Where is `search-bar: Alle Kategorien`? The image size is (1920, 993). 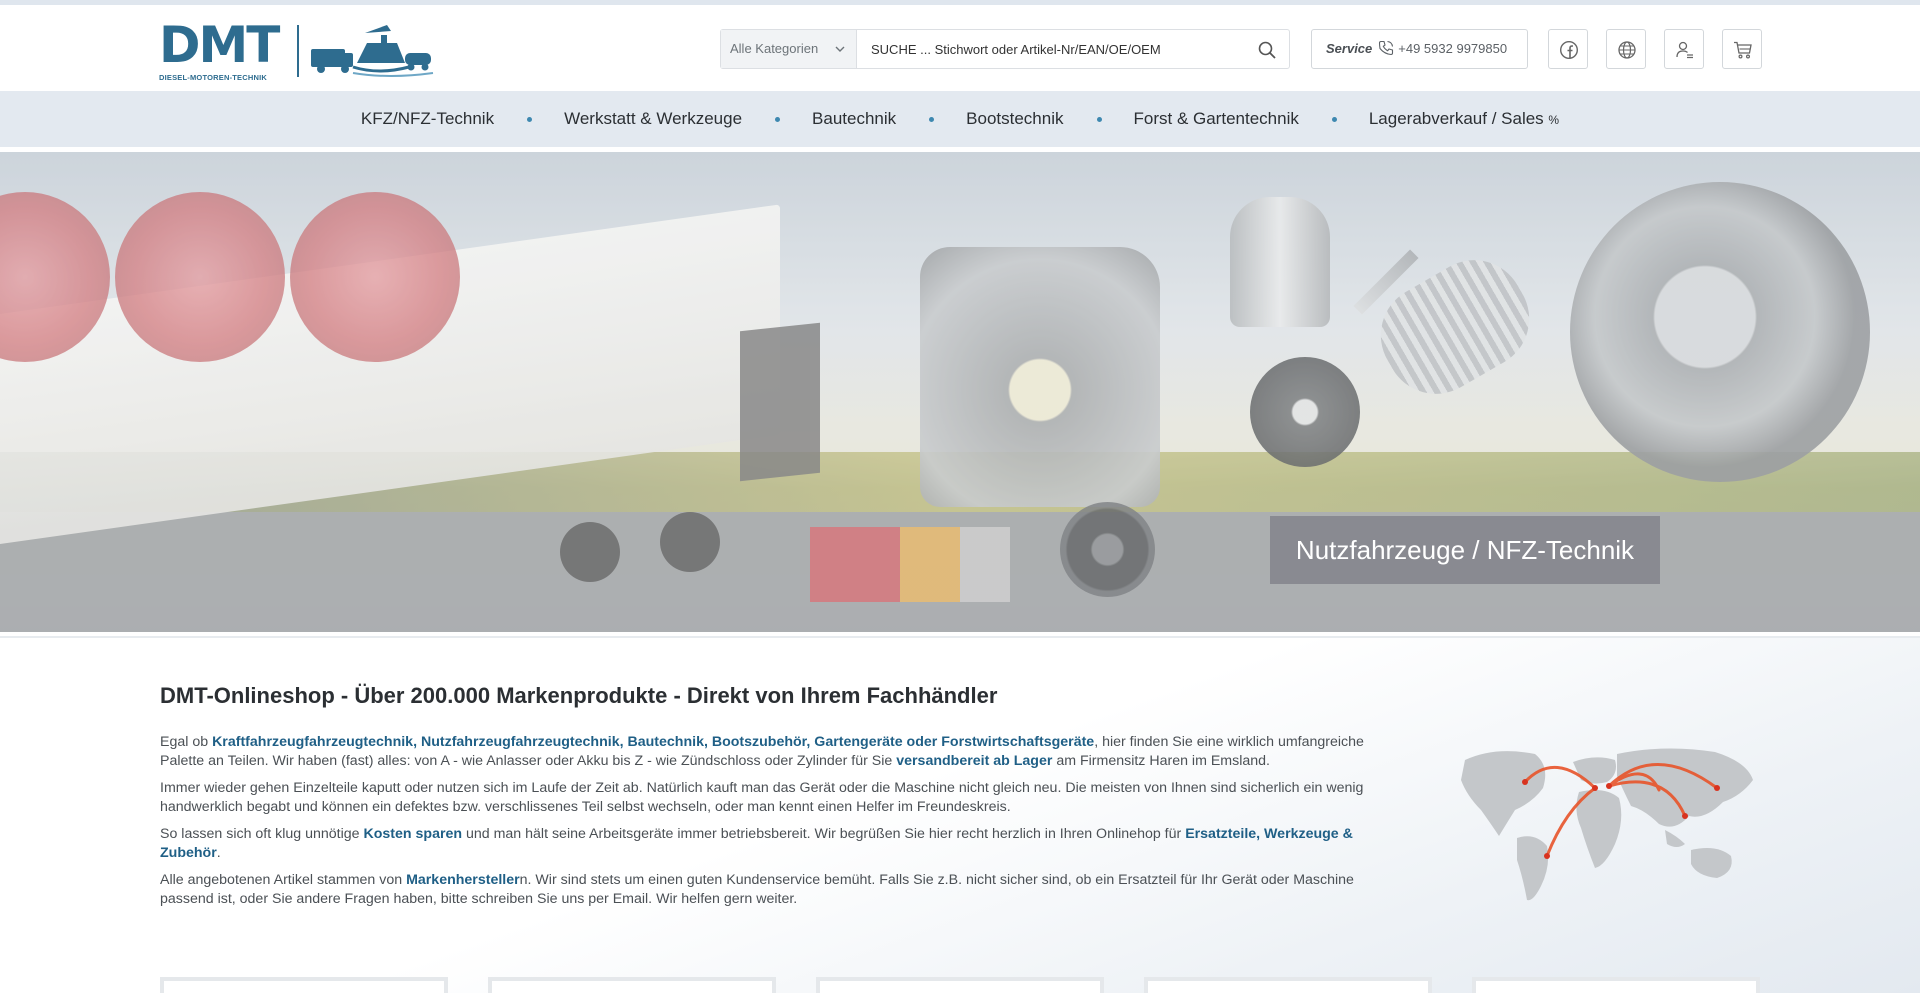
search-bar: Alle Kategorien is located at coordinates (1005, 49).